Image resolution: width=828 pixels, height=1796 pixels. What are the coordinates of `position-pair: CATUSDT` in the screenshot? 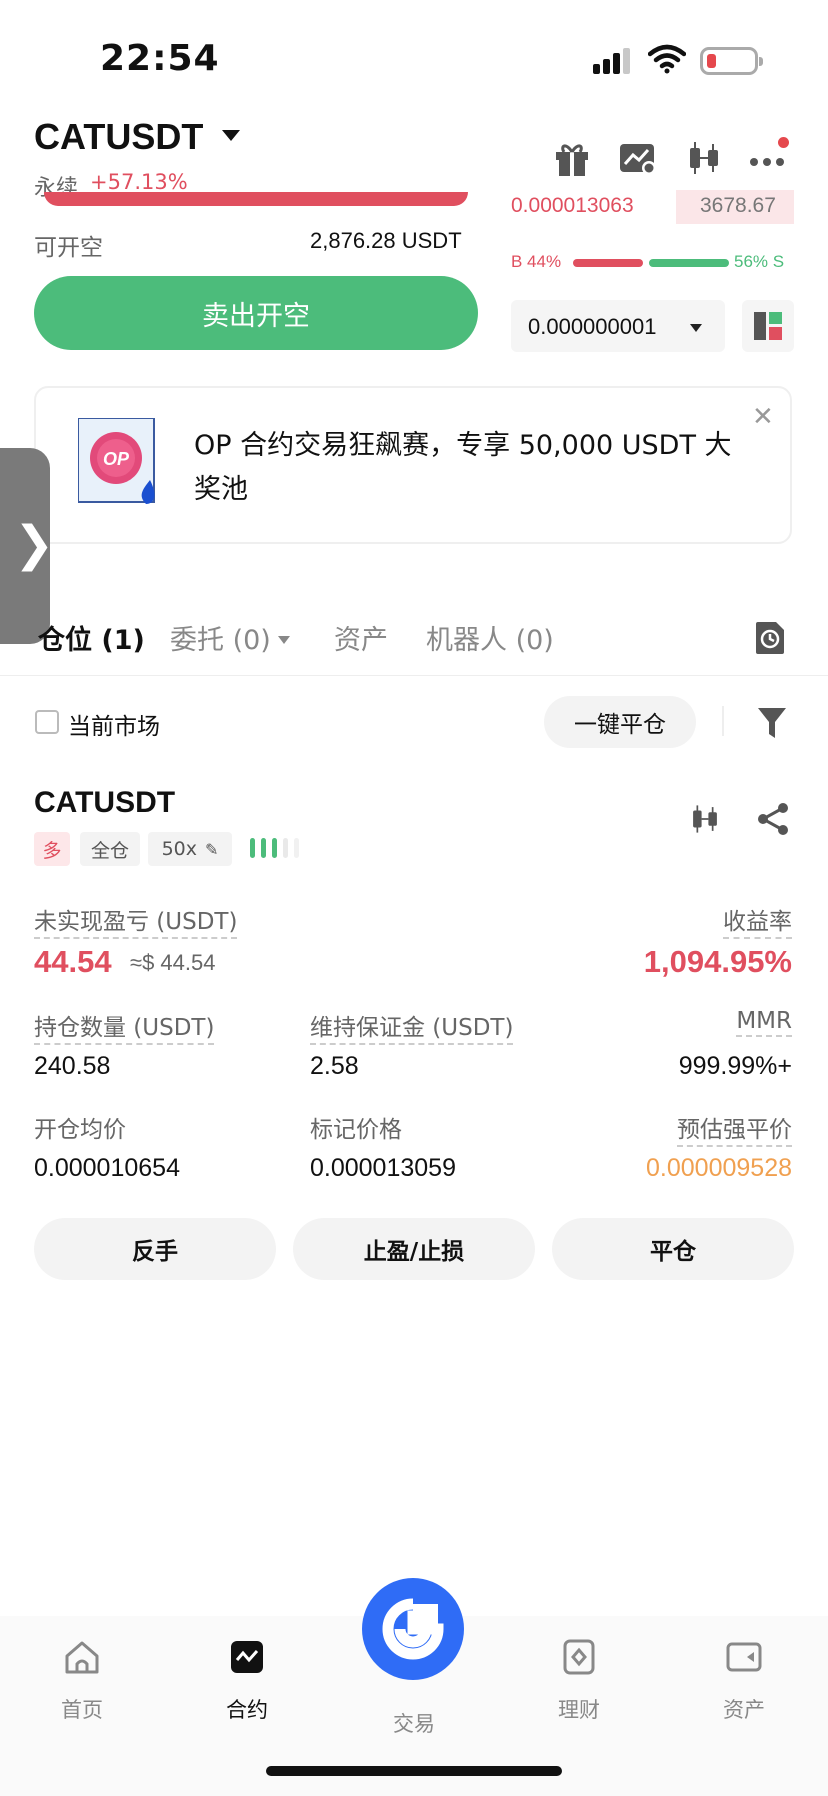 It's located at (104, 803).